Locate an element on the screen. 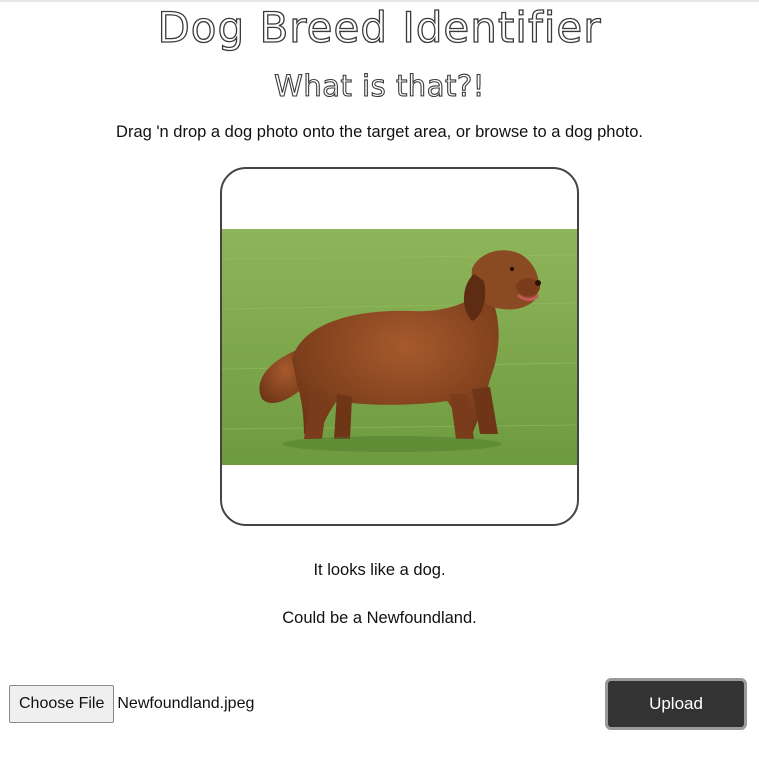 Image resolution: width=759 pixels, height=760 pixels. result-breed-text: Could be a Newfoundland. is located at coordinates (379, 618).